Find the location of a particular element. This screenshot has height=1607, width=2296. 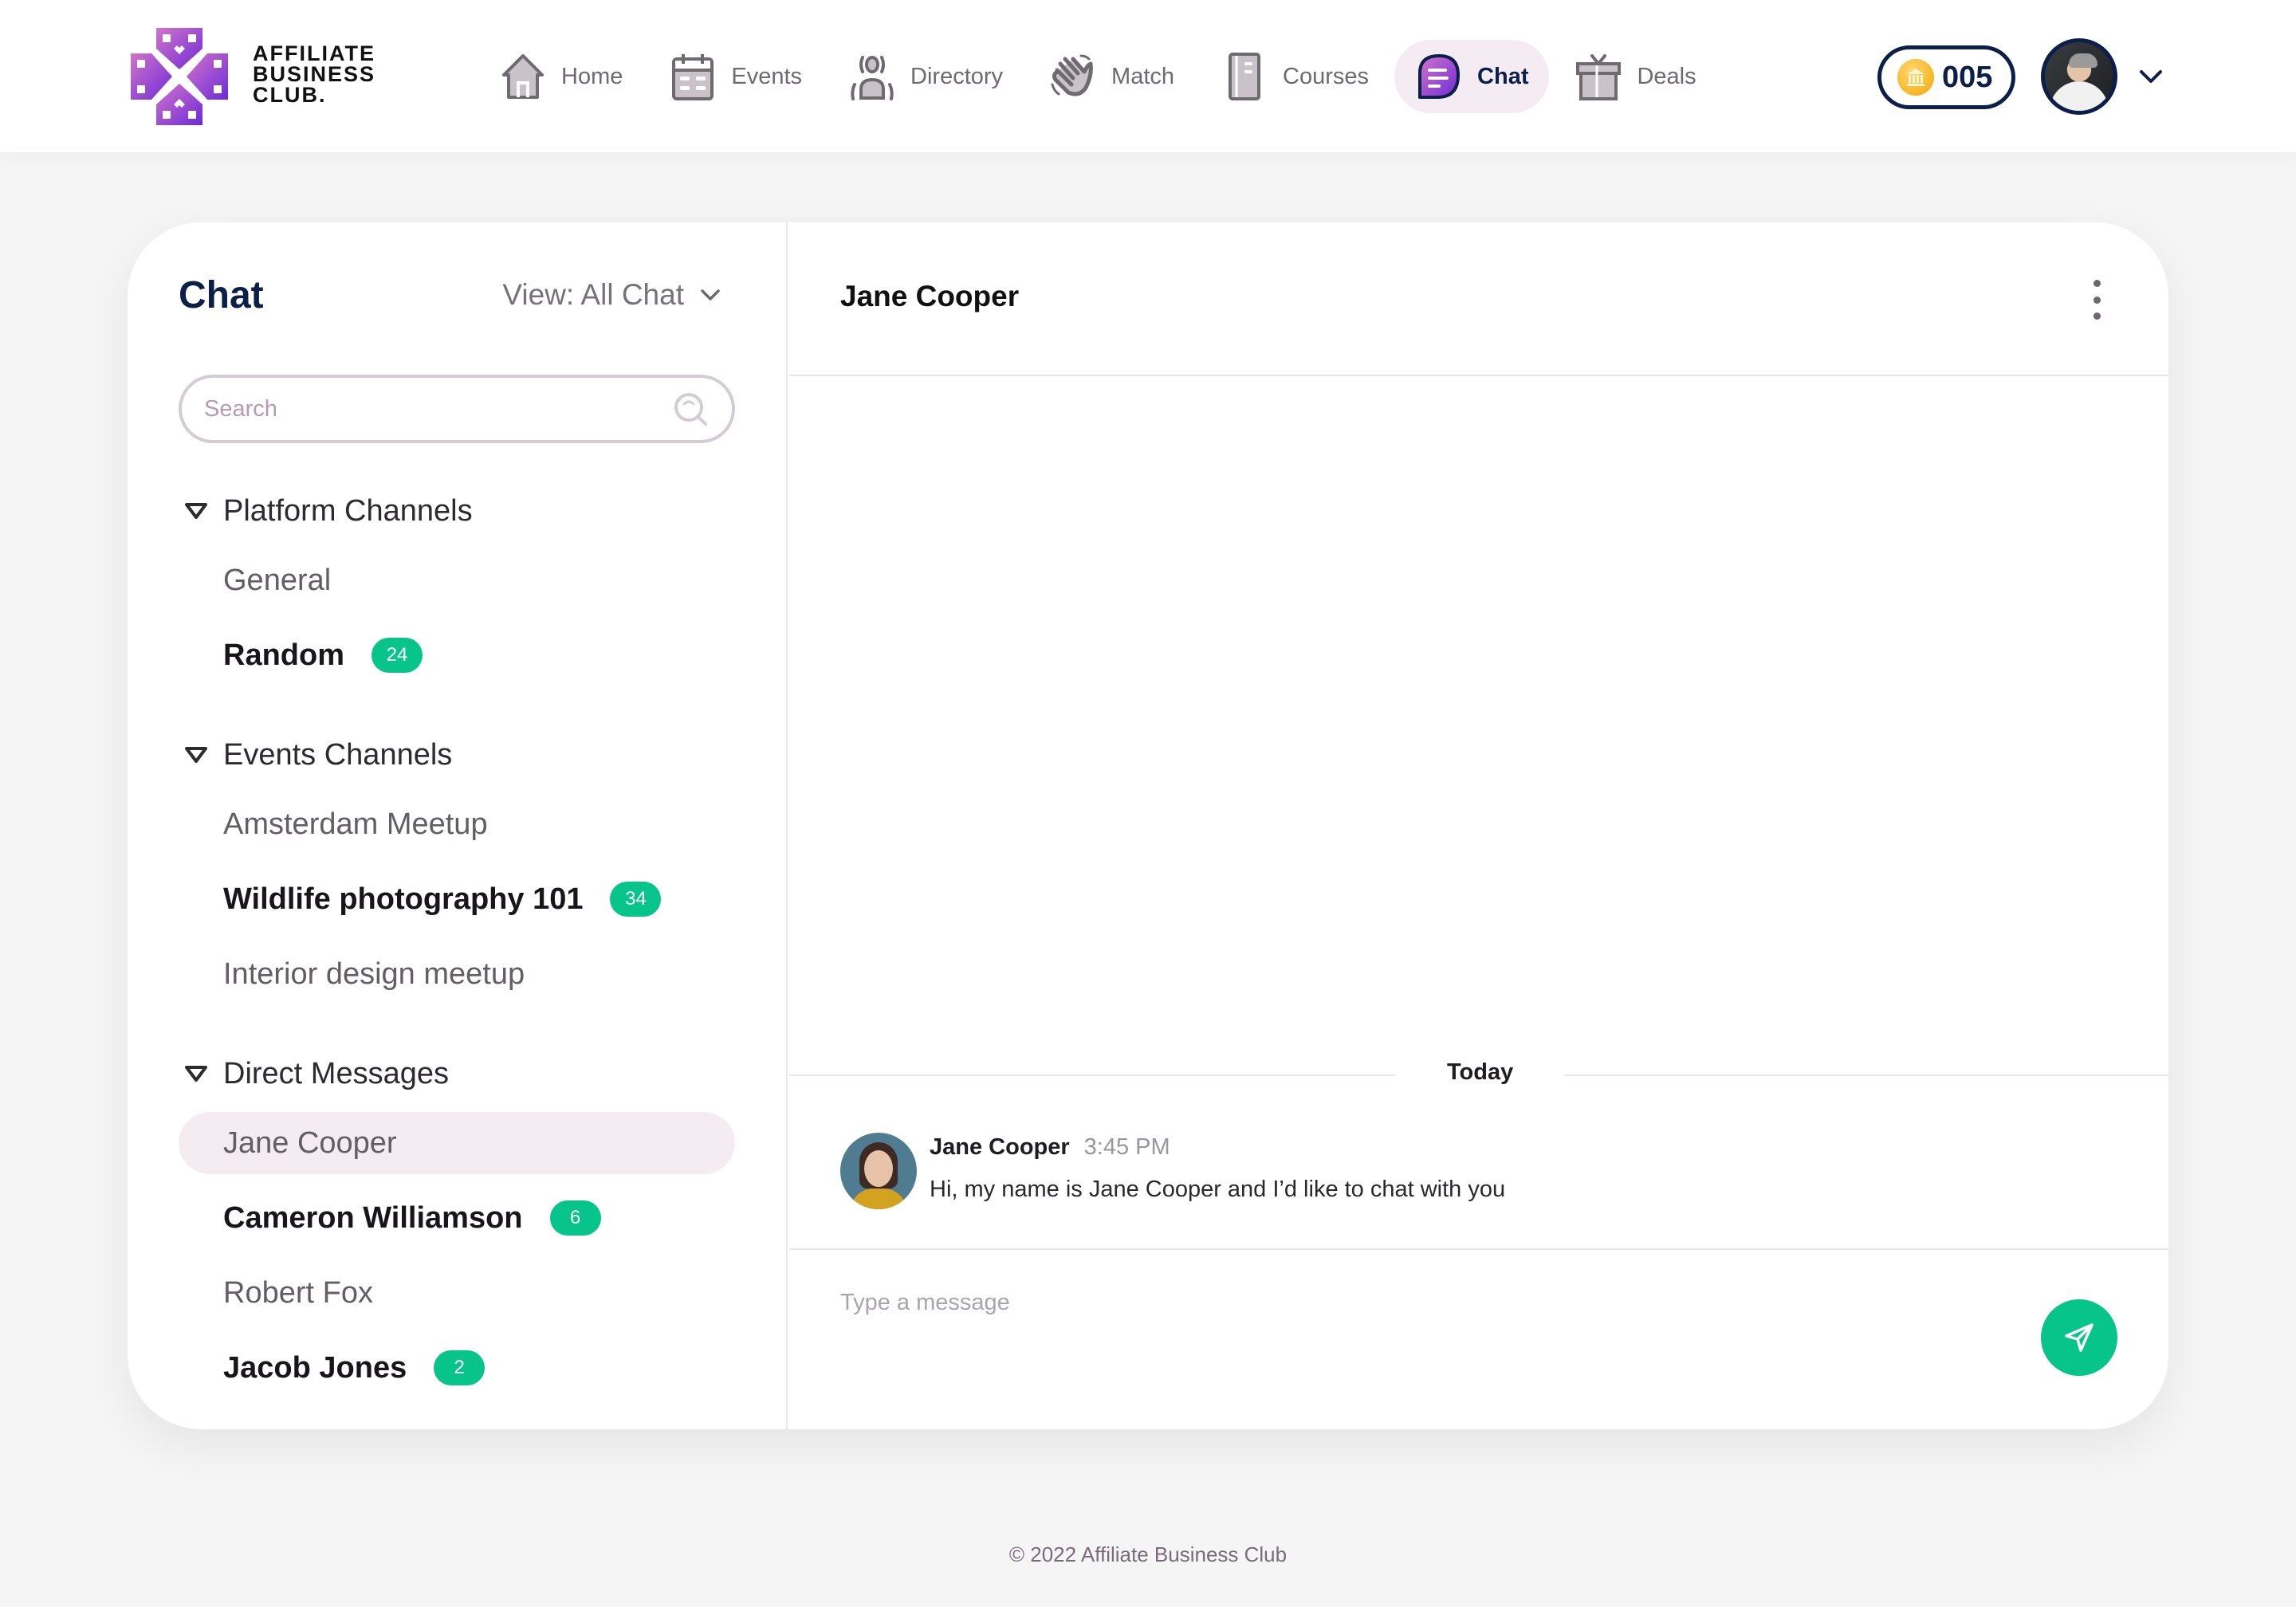

channel-label: Jane Cooper is located at coordinates (310, 1143).